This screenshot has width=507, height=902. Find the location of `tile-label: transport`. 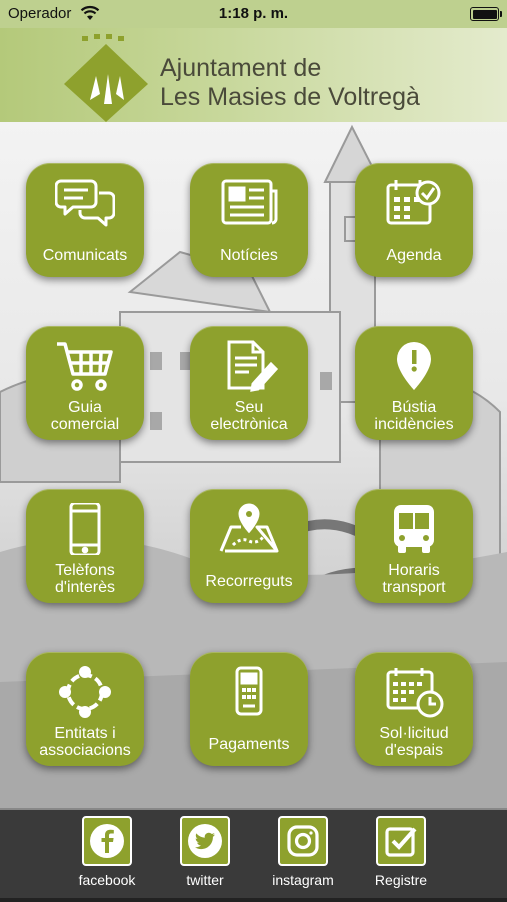

tile-label: transport is located at coordinates (414, 587).